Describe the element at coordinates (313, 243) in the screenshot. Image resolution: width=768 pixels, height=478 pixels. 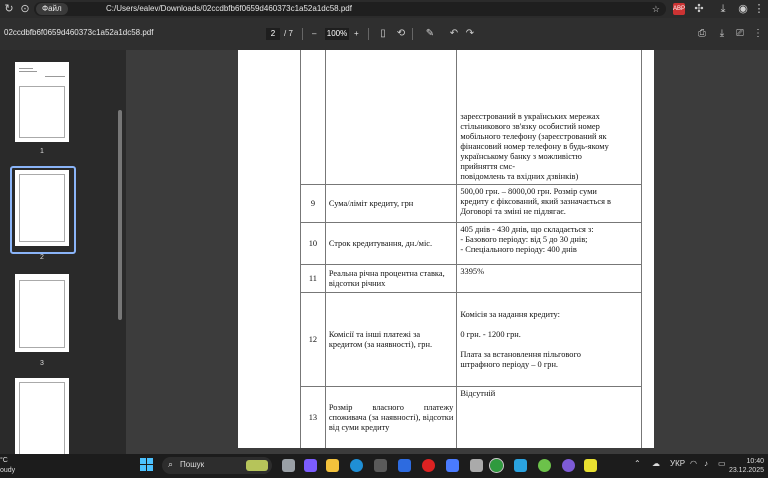
I see `row-number: 10` at that location.